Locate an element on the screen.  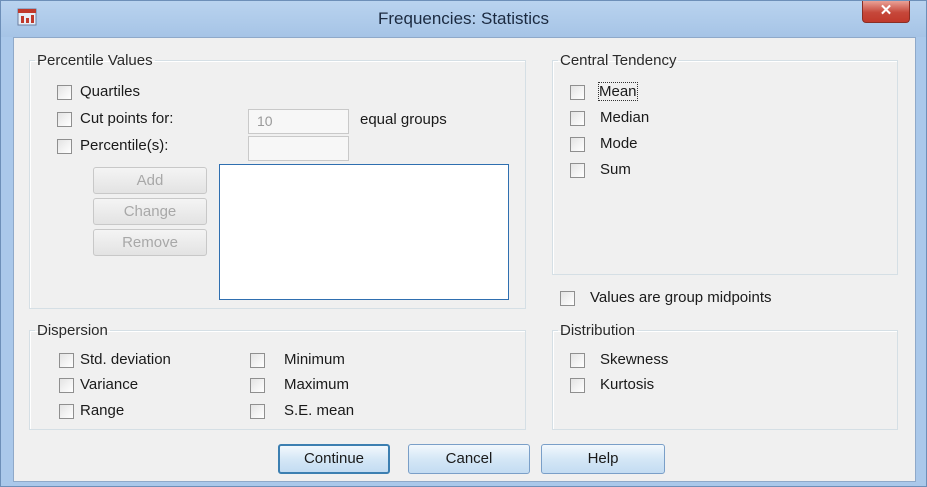
std-deviation-checkbox is located at coordinates (66, 360).